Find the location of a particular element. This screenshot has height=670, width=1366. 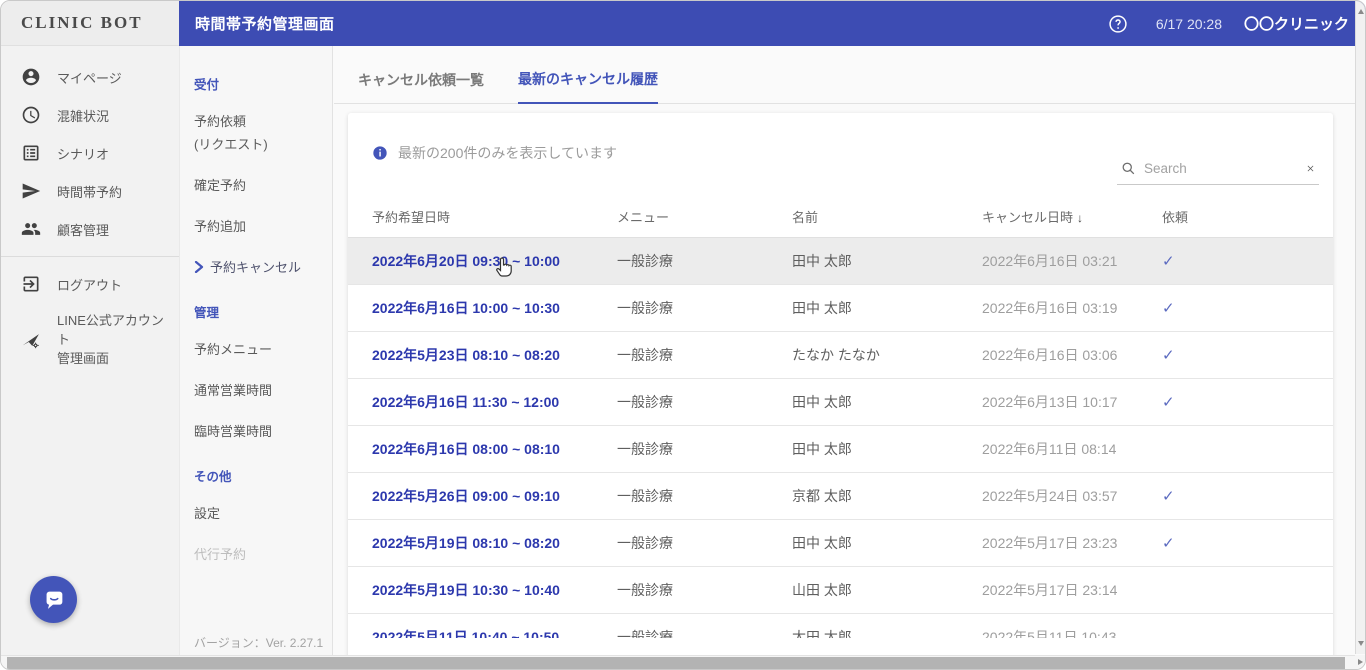

submenu-item-settings: 設定 is located at coordinates (263, 512).